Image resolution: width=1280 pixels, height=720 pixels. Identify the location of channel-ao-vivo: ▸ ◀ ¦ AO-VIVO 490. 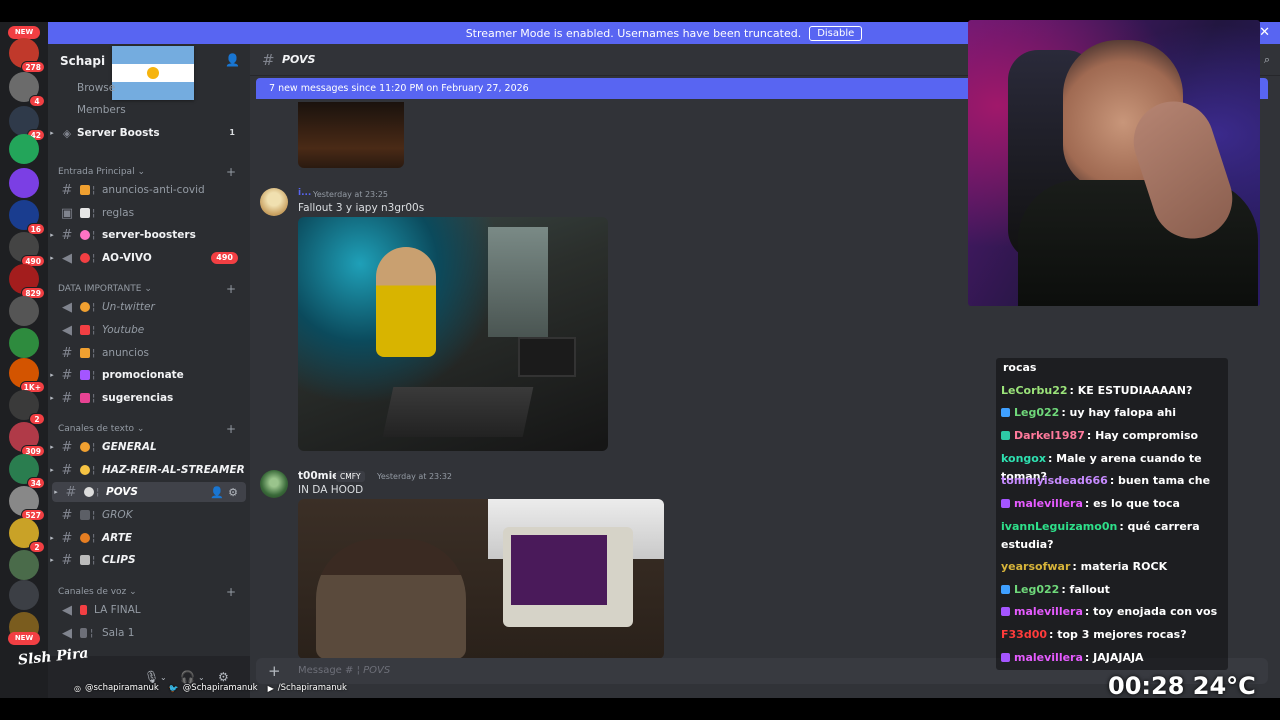
(149, 258).